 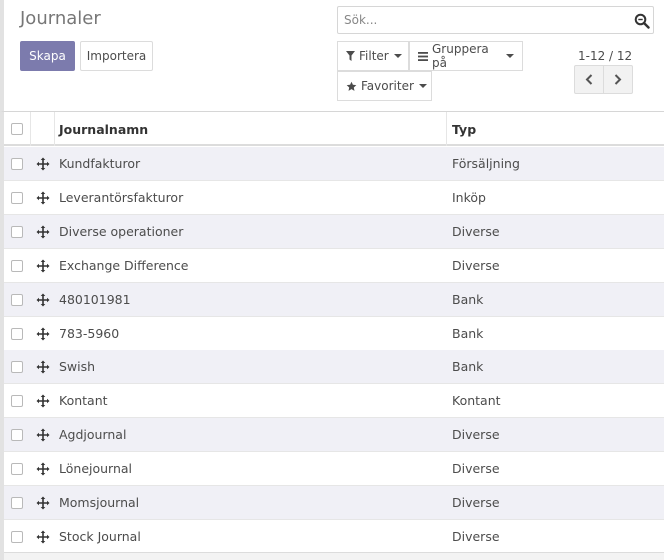 I want to click on filter-button: Filter, so click(x=373, y=56).